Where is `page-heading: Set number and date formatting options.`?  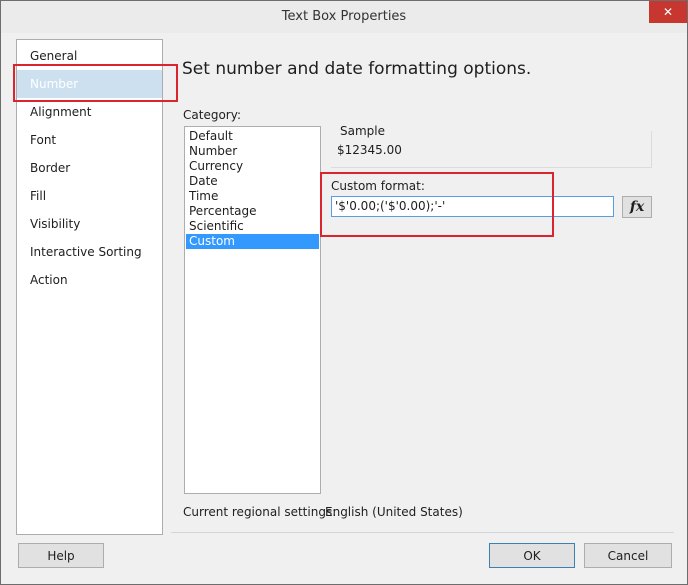 page-heading: Set number and date formatting options. is located at coordinates (357, 69).